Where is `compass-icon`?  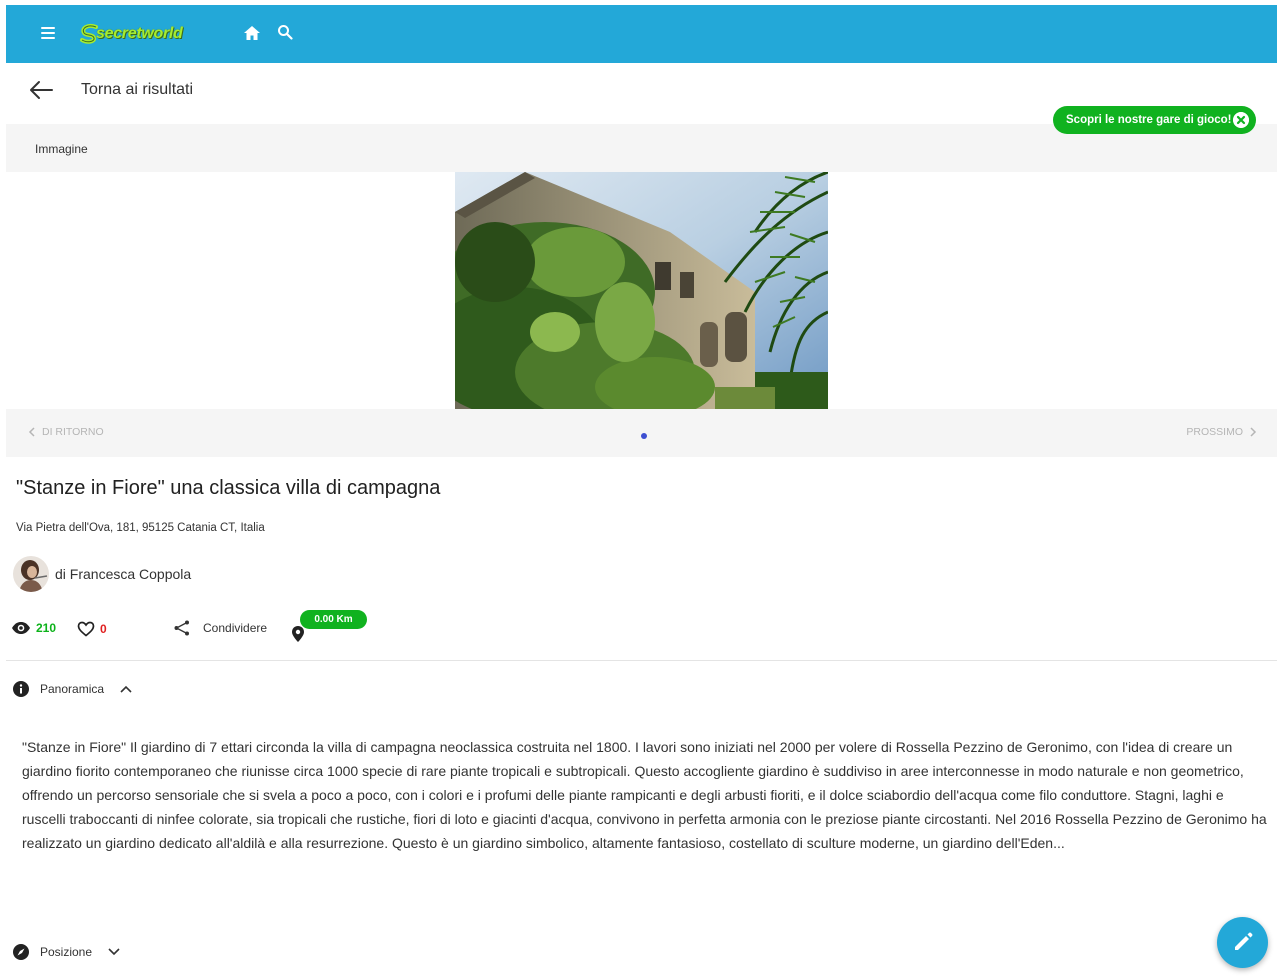 compass-icon is located at coordinates (21, 952).